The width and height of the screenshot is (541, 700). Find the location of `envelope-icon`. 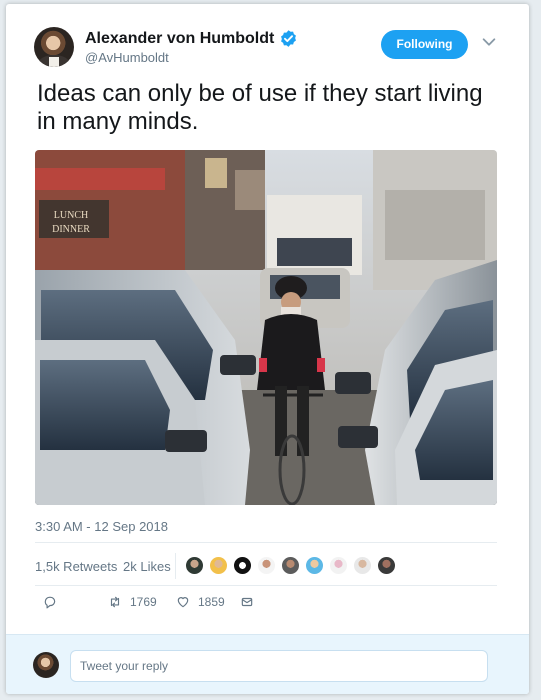

envelope-icon is located at coordinates (247, 602).